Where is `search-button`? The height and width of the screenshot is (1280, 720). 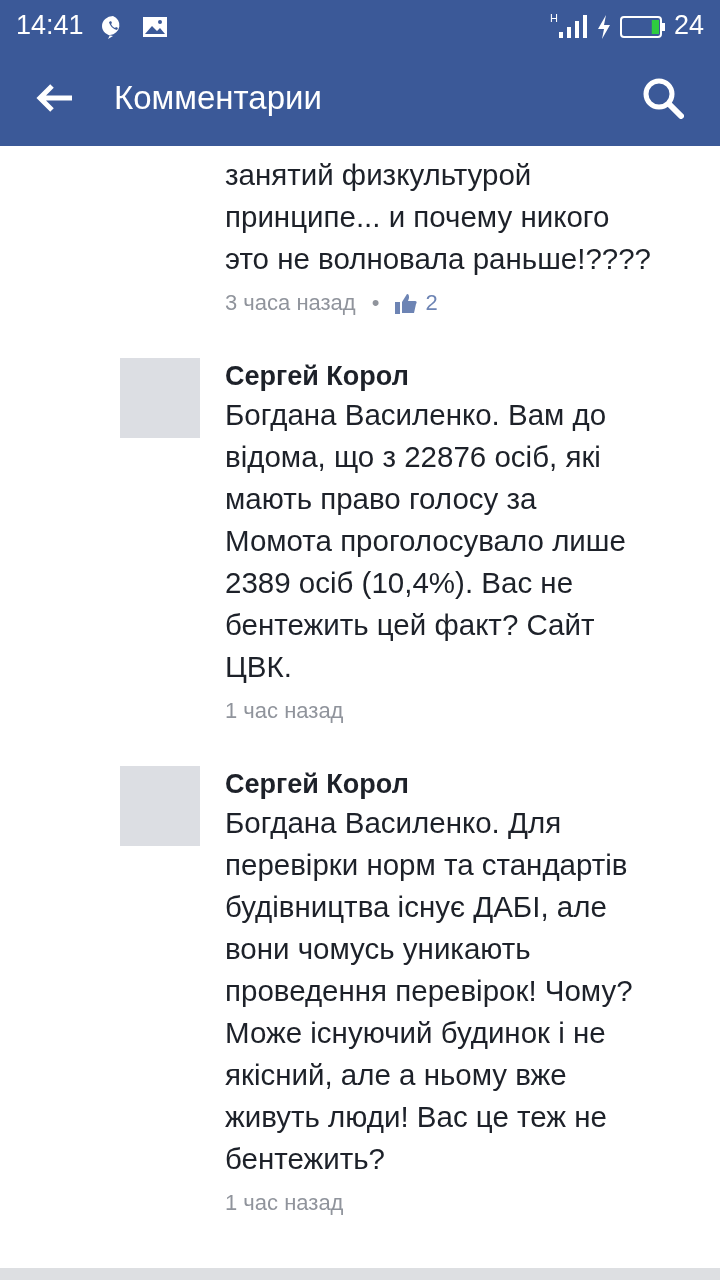 search-button is located at coordinates (663, 98).